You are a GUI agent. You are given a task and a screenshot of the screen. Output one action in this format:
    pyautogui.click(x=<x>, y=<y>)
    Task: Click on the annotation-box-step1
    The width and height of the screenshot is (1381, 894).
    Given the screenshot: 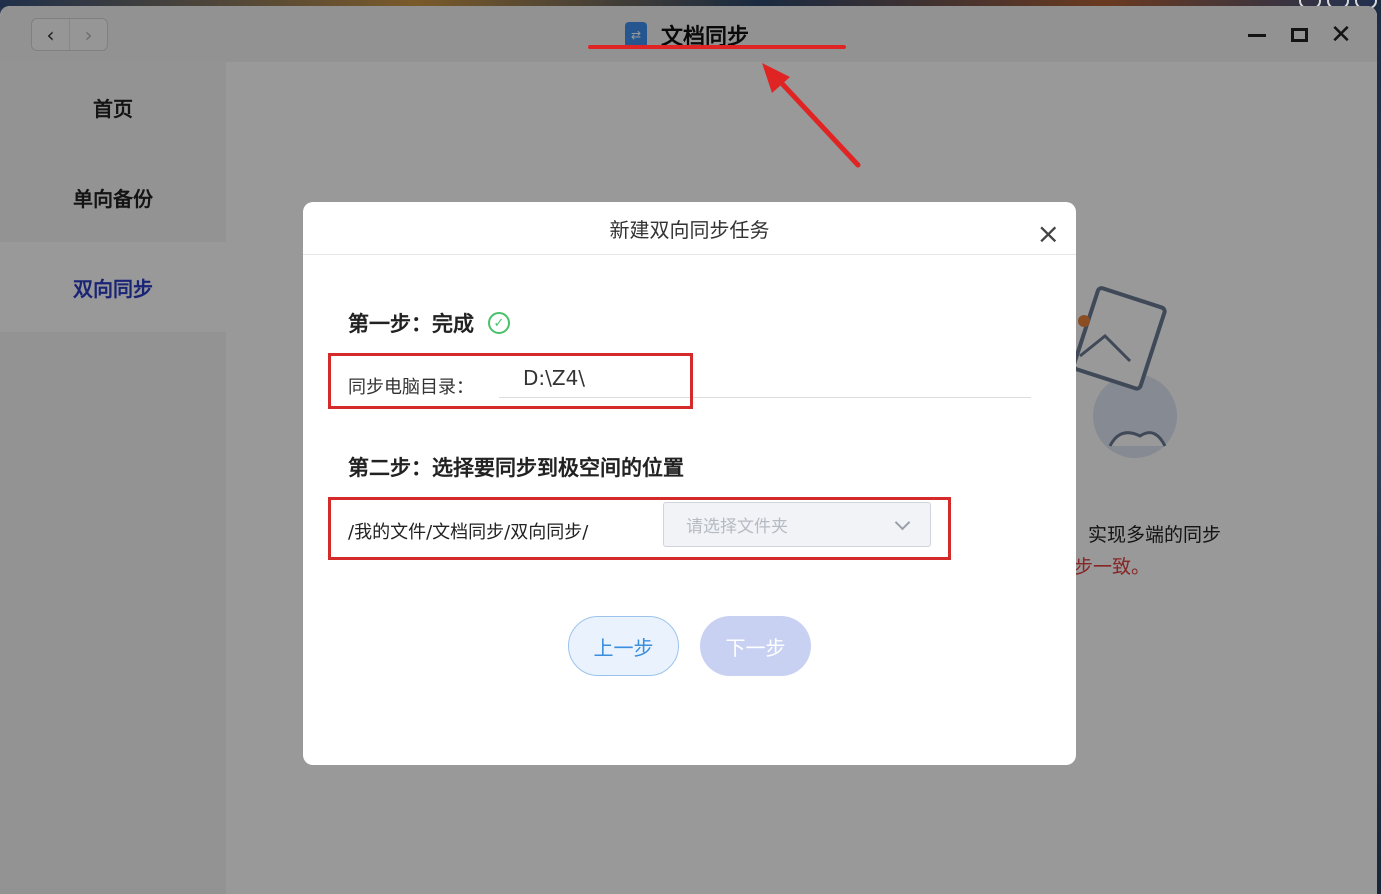 What is the action you would take?
    pyautogui.click(x=510, y=381)
    